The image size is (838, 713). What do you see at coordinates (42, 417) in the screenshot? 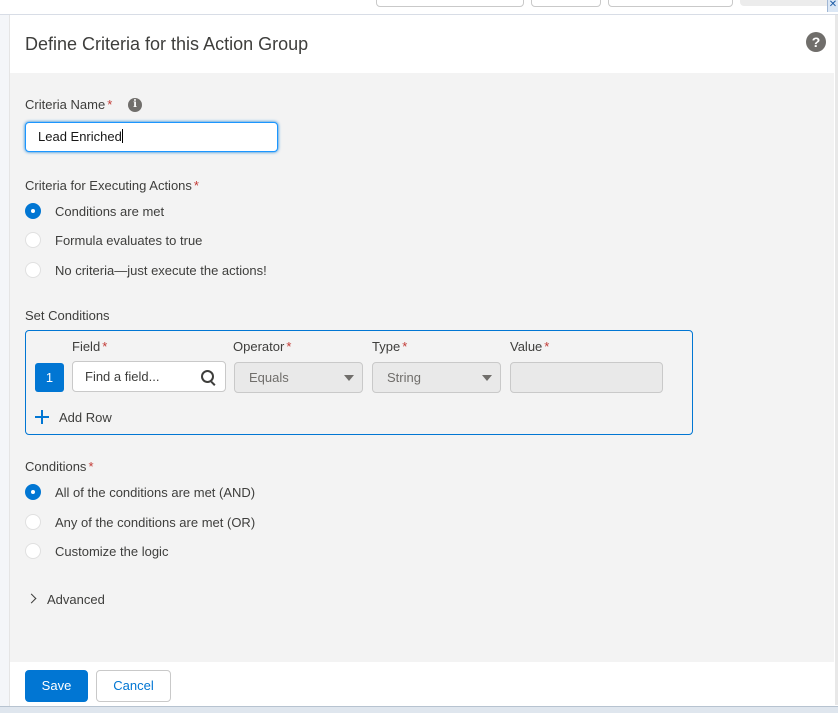
I see `plus-icon` at bounding box center [42, 417].